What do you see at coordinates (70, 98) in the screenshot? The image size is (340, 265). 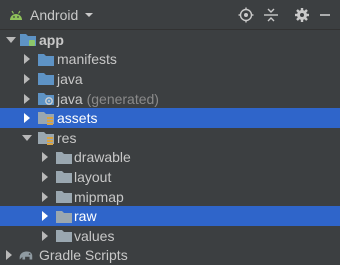 I see `java-generated-name: java` at bounding box center [70, 98].